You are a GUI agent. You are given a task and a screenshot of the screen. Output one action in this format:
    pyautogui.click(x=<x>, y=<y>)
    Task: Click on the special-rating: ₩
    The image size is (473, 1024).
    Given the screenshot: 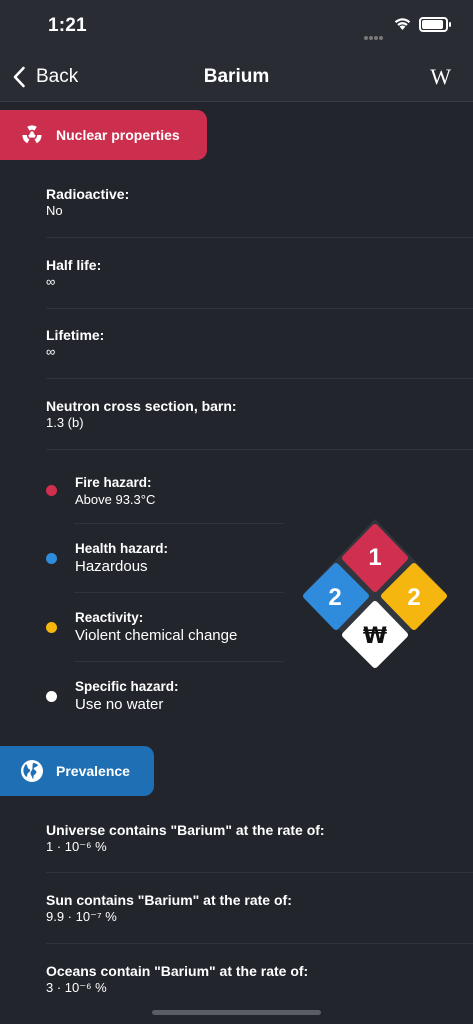 What is the action you would take?
    pyautogui.click(x=375, y=636)
    